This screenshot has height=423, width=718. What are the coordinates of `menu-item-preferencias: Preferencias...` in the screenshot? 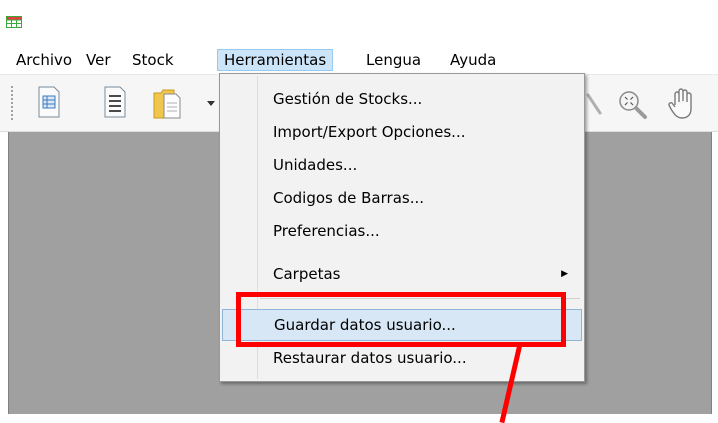 It's located at (402, 231).